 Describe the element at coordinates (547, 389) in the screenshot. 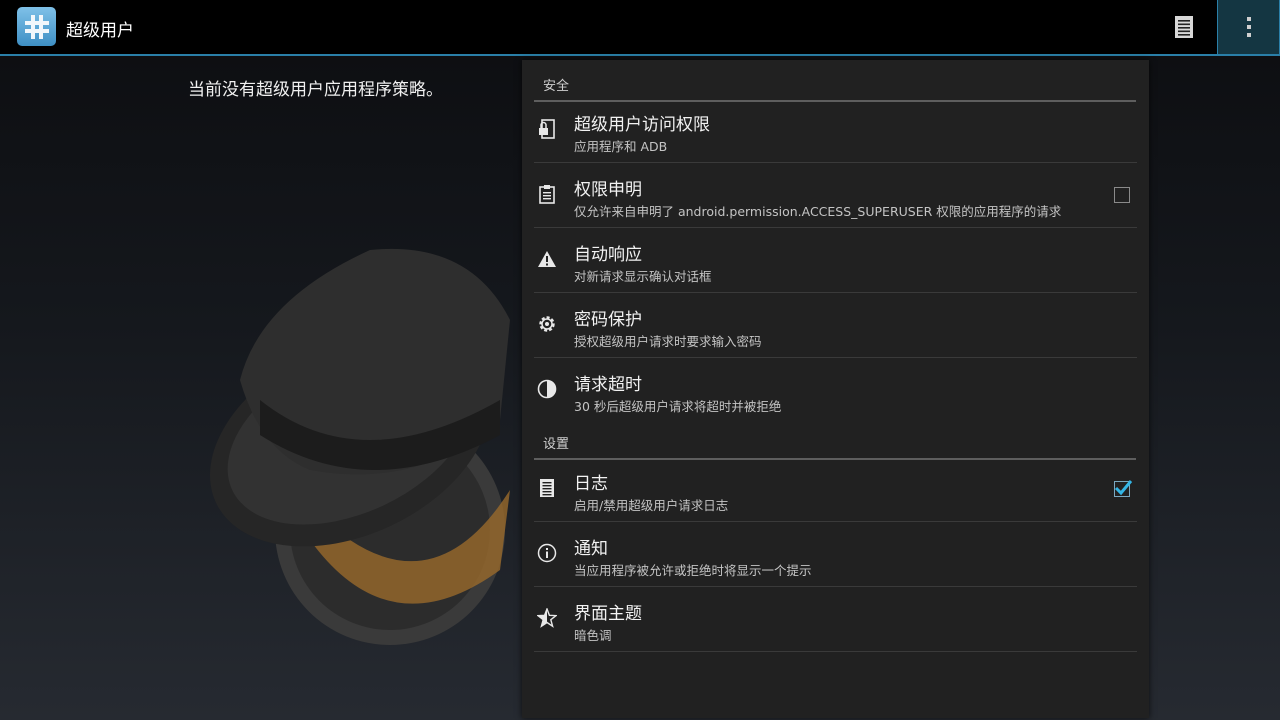

I see `timer-pie-icon` at that location.